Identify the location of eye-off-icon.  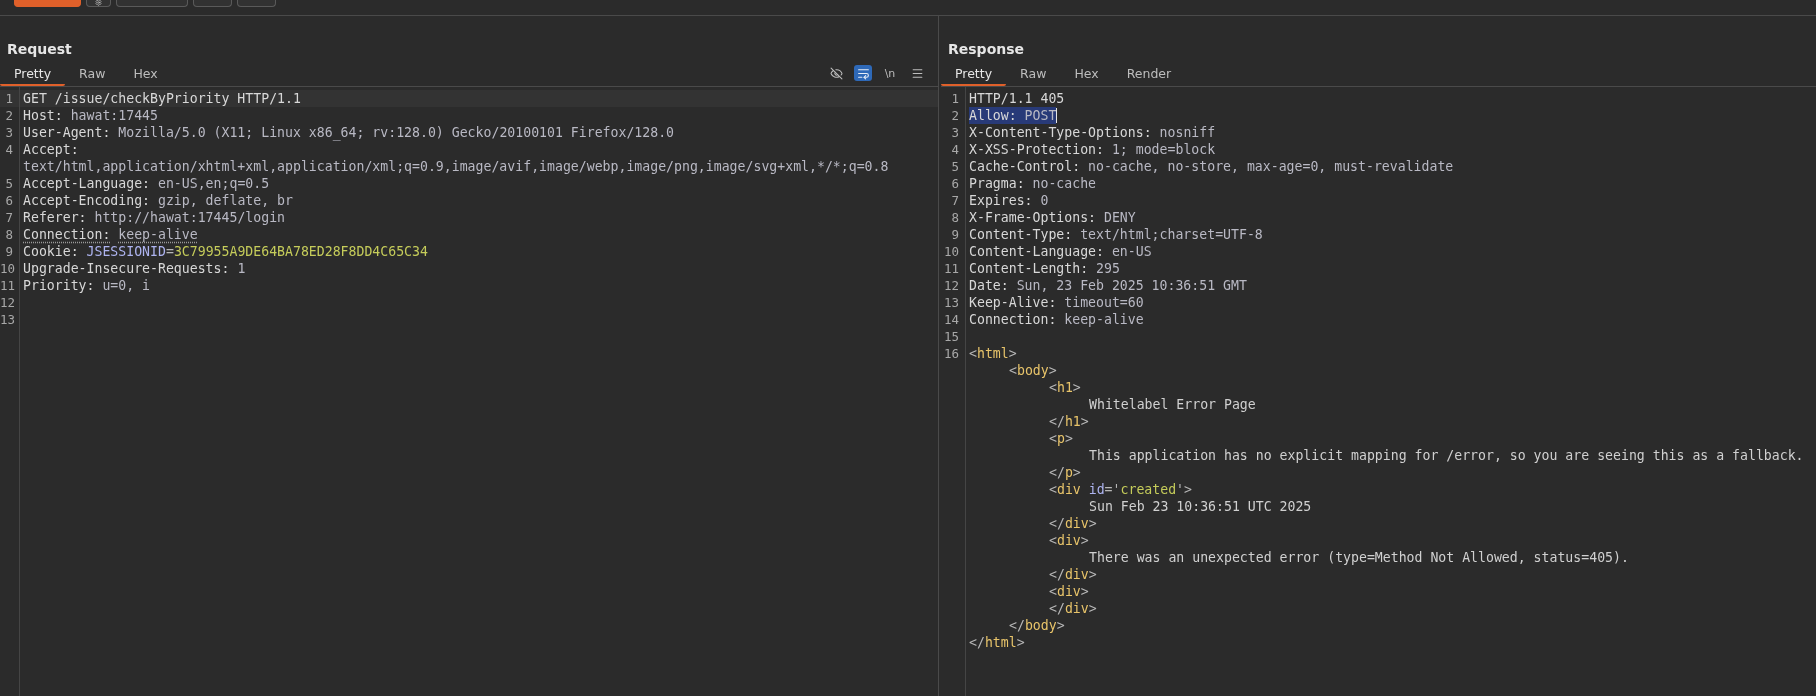
(836, 73).